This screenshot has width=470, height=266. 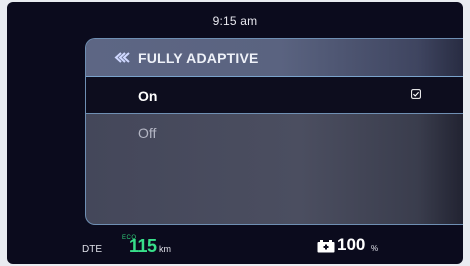 What do you see at coordinates (235, 21) in the screenshot?
I see `status-time: 9:15 am` at bounding box center [235, 21].